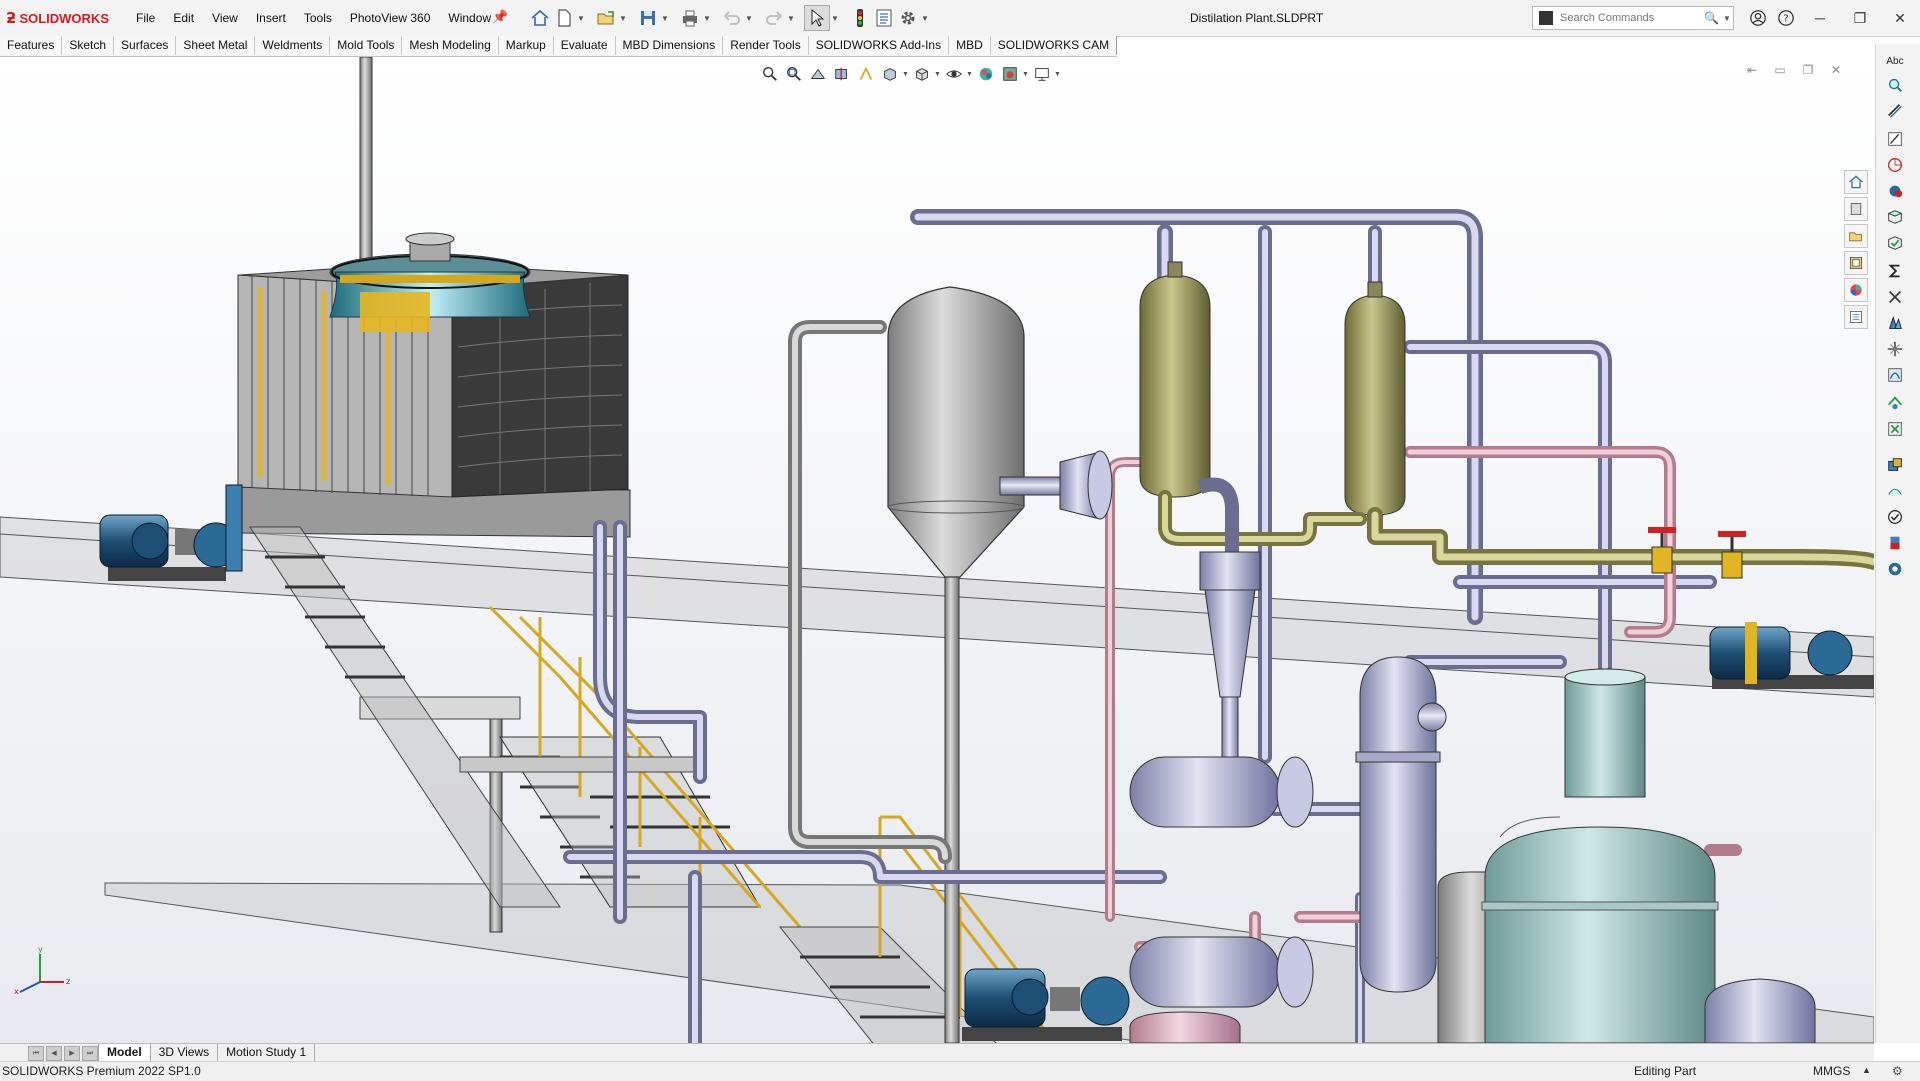 This screenshot has width=1920, height=1081. What do you see at coordinates (1221, 972) in the screenshot?
I see `heat-exchanger-lower` at bounding box center [1221, 972].